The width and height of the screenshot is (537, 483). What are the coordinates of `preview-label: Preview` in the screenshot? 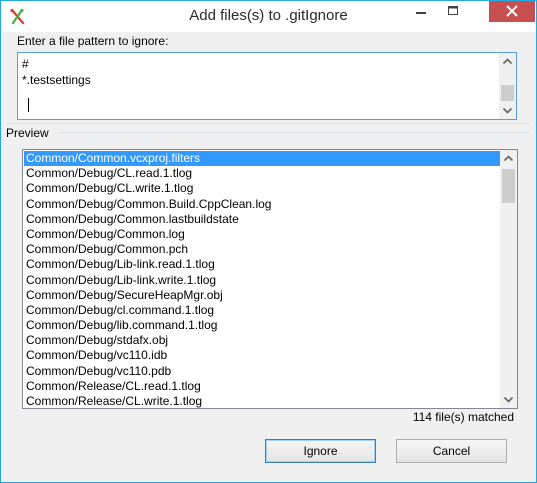 It's located at (27, 133).